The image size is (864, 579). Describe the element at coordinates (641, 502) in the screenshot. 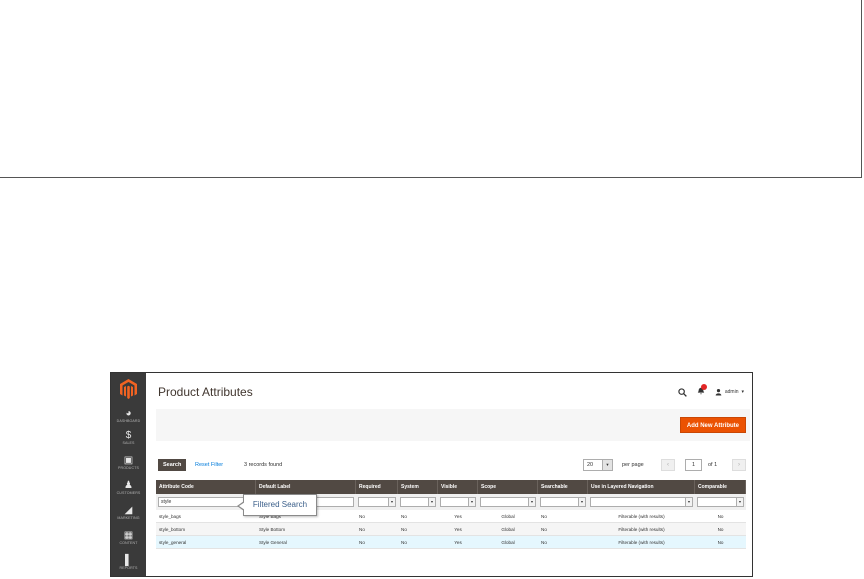

I see `layered-navigation-filter-select: ▼` at that location.